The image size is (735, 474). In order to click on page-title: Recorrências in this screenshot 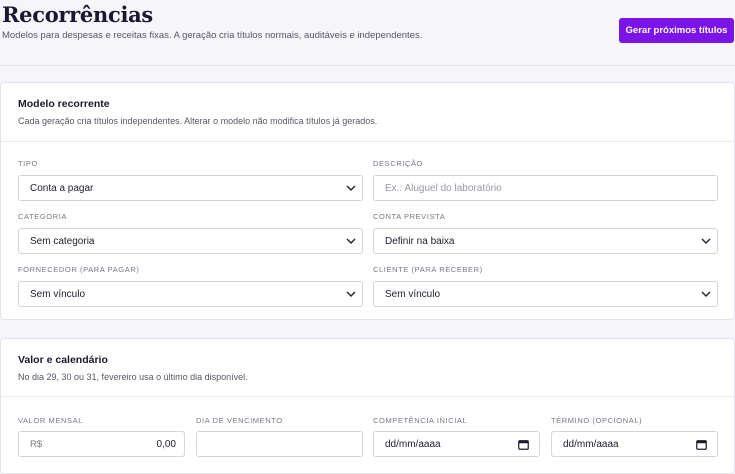, I will do `click(77, 14)`.